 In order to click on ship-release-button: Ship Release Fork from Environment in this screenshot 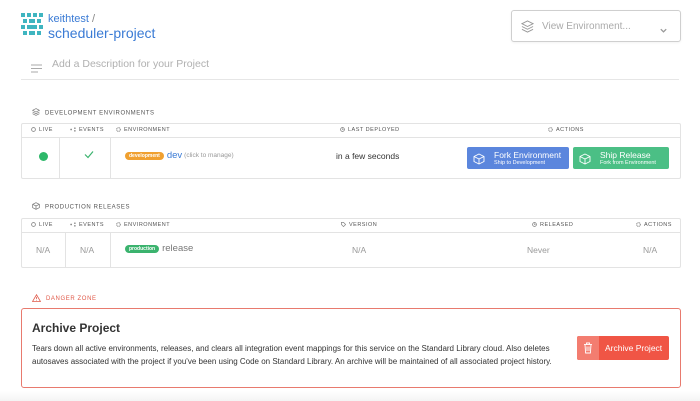, I will do `click(621, 158)`.